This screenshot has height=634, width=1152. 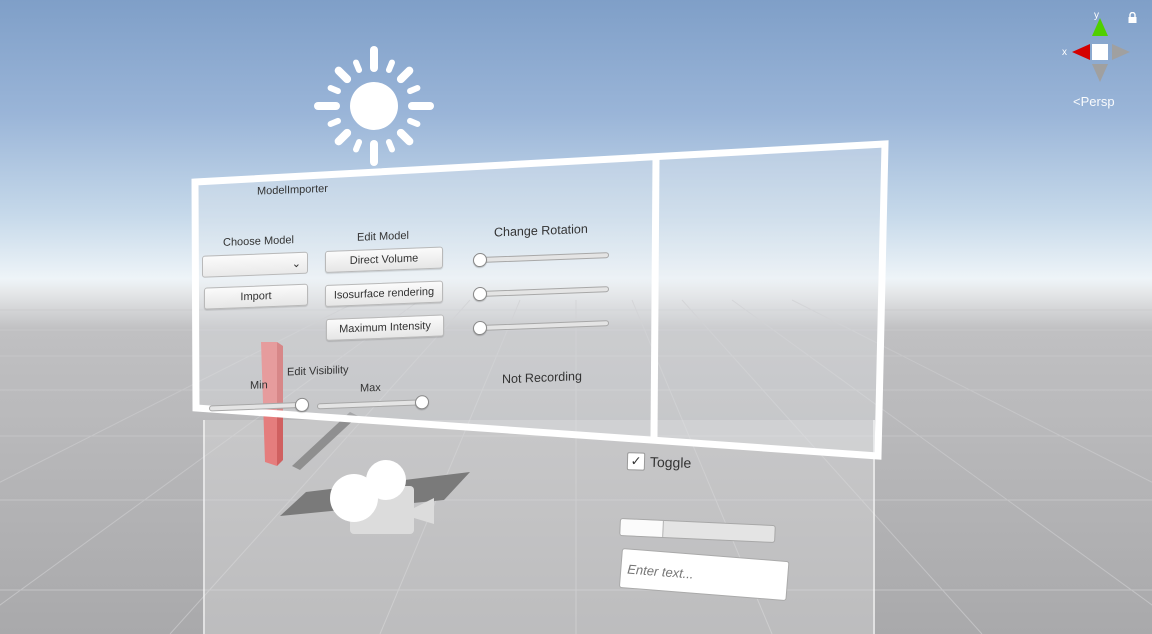 I want to click on projection-label: Persp, so click(x=1097, y=101).